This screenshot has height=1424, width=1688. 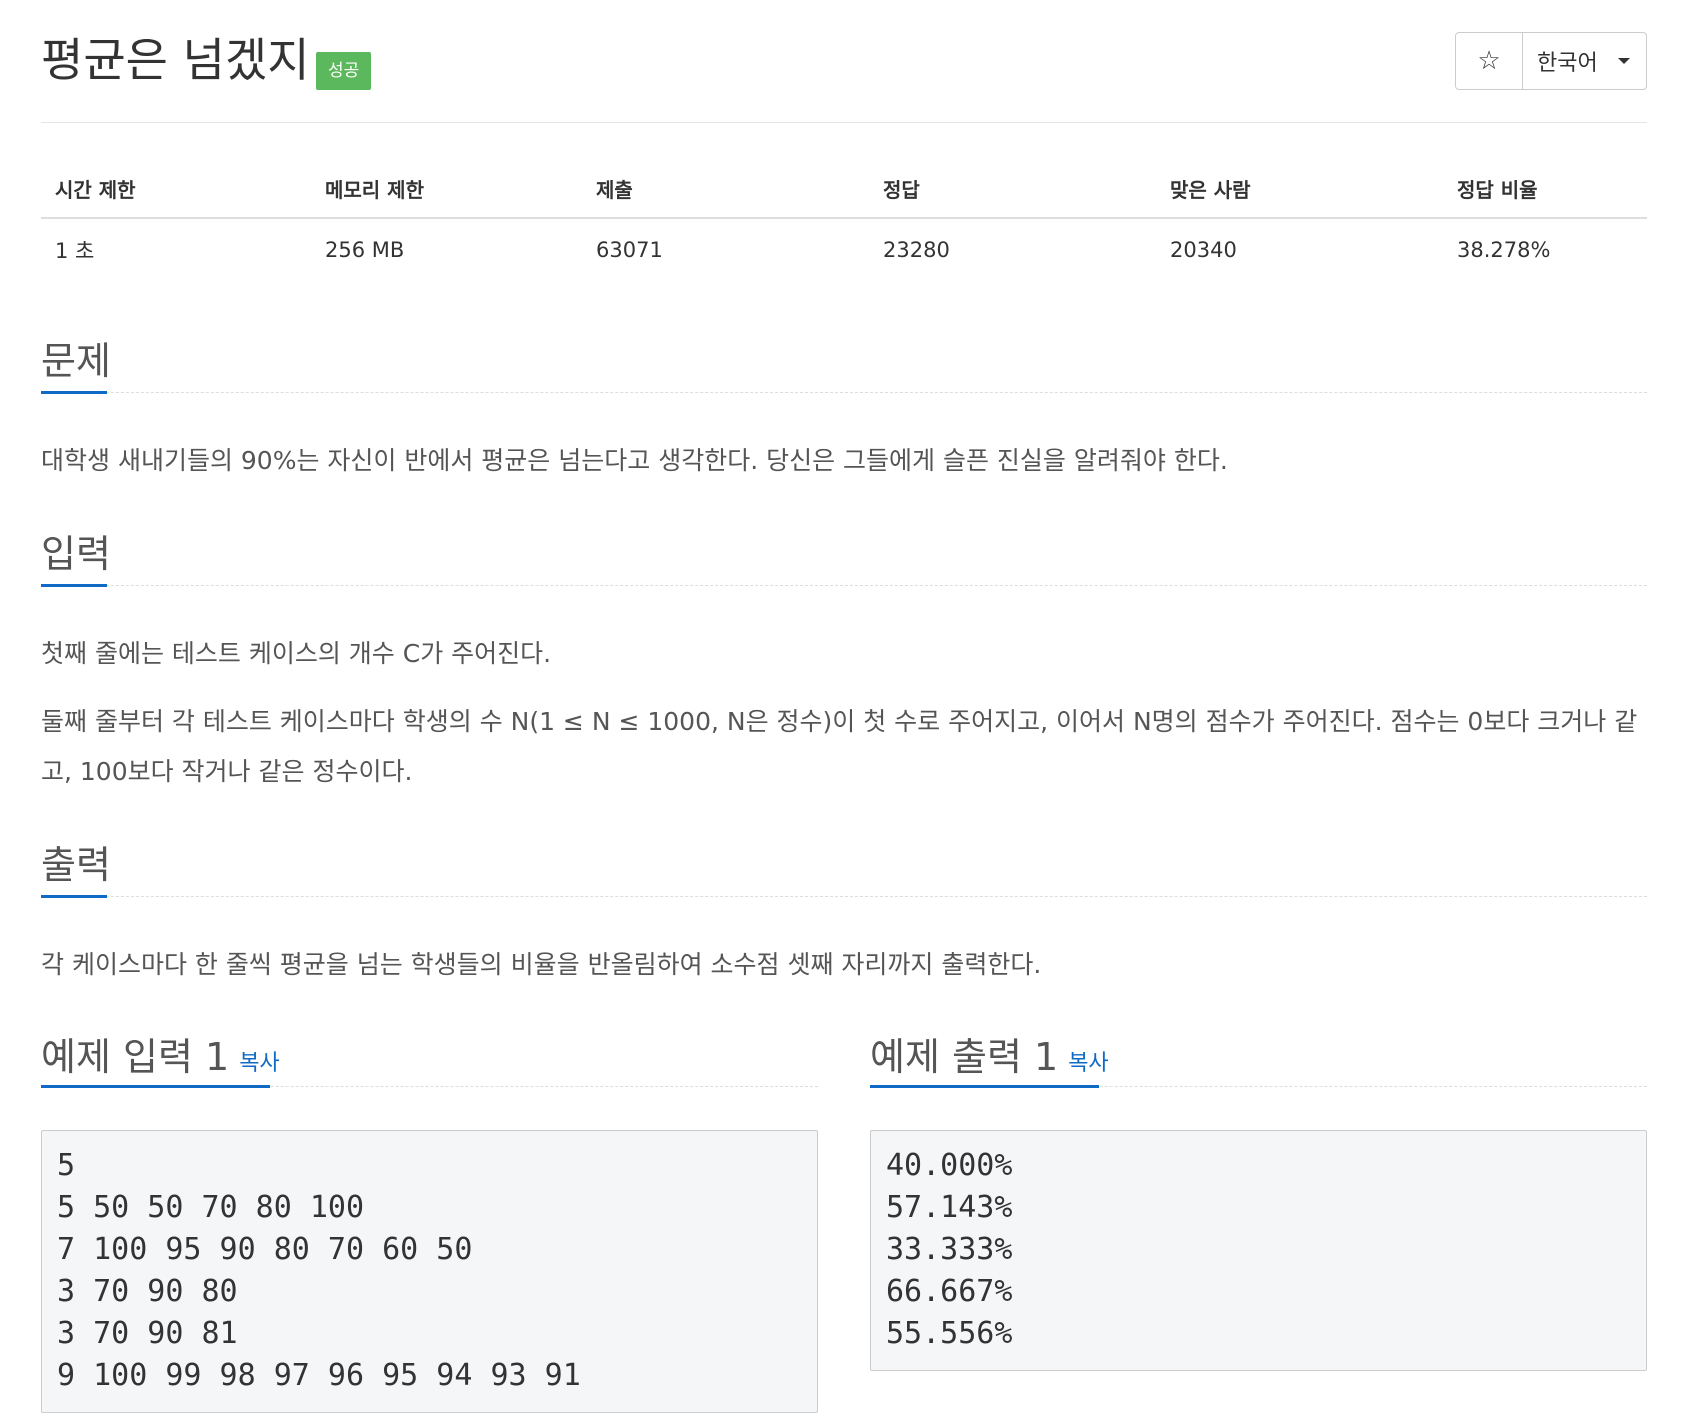 What do you see at coordinates (259, 1063) in the screenshot?
I see `copy-input-link: 복사` at bounding box center [259, 1063].